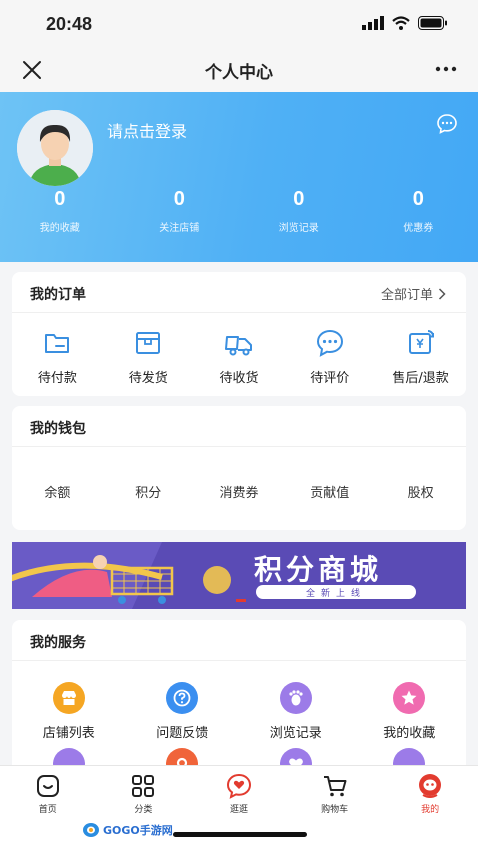 This screenshot has height=850, width=478. Describe the element at coordinates (238, 810) in the screenshot. I see `tab-label: 逛逛` at that location.